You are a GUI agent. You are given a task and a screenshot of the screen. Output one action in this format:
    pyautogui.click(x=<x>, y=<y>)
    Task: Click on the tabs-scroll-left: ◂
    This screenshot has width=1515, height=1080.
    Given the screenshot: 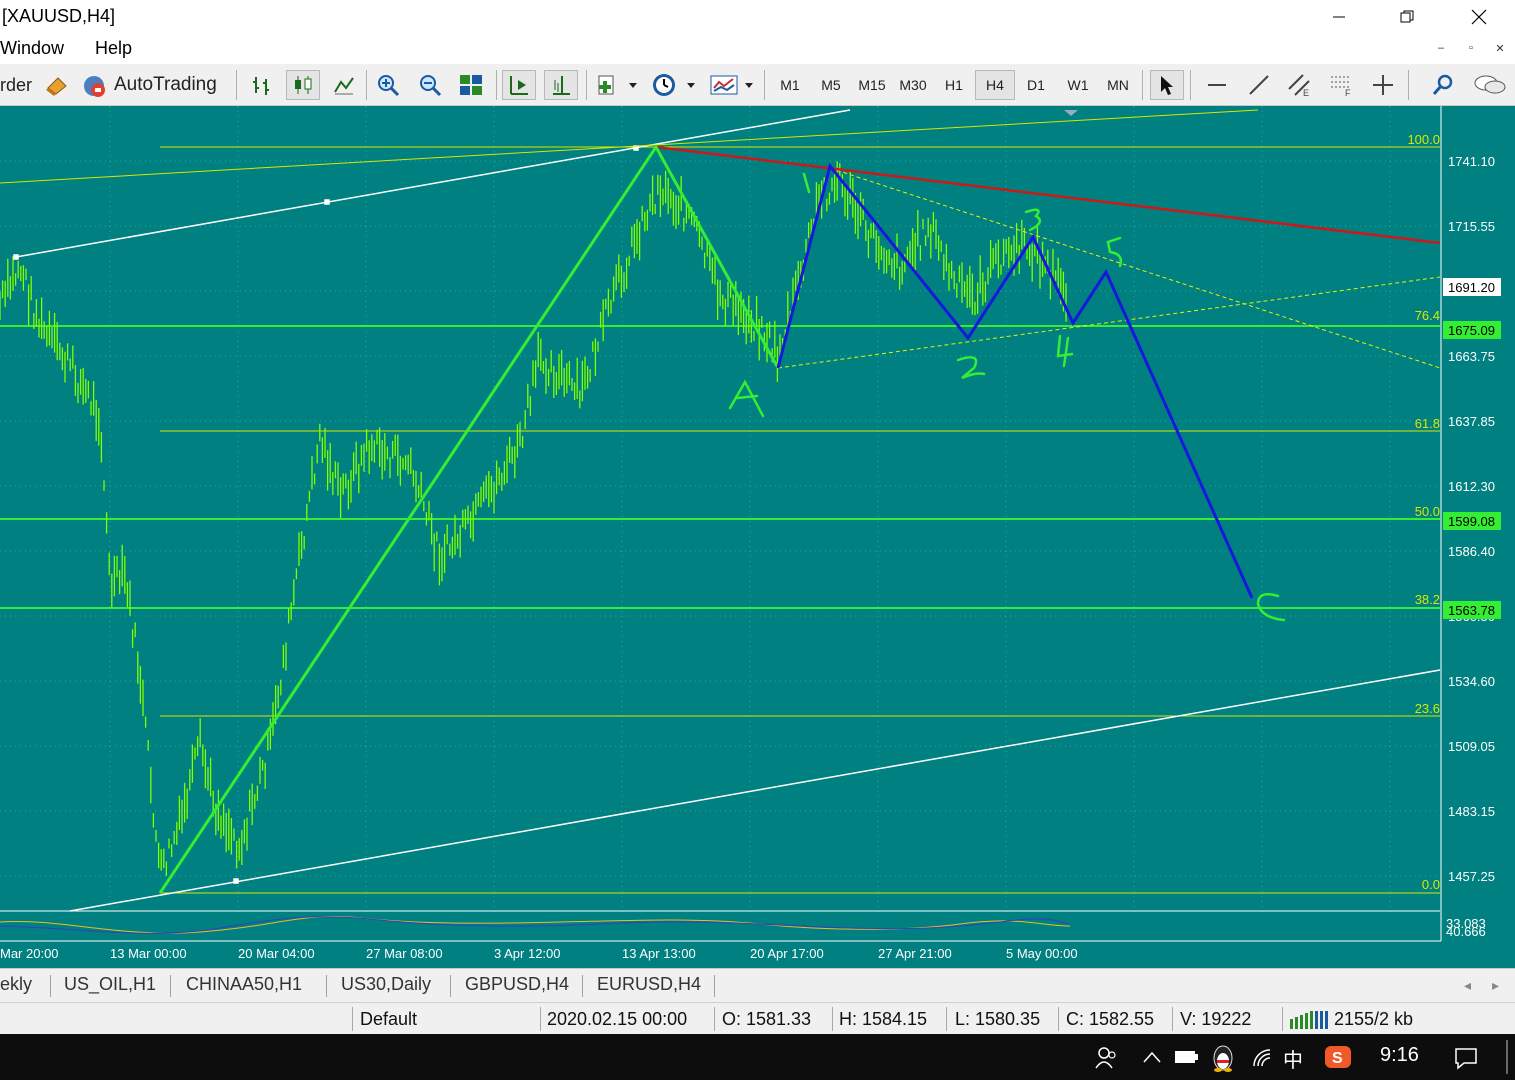 What is the action you would take?
    pyautogui.click(x=1467, y=985)
    